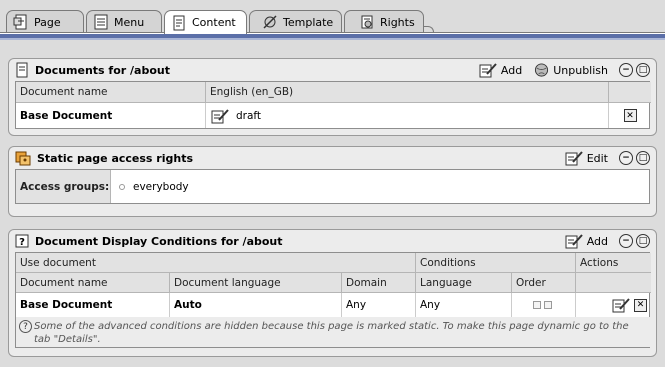 The width and height of the screenshot is (665, 367). Describe the element at coordinates (122, 186) in the screenshot. I see `bullet-icon` at that location.